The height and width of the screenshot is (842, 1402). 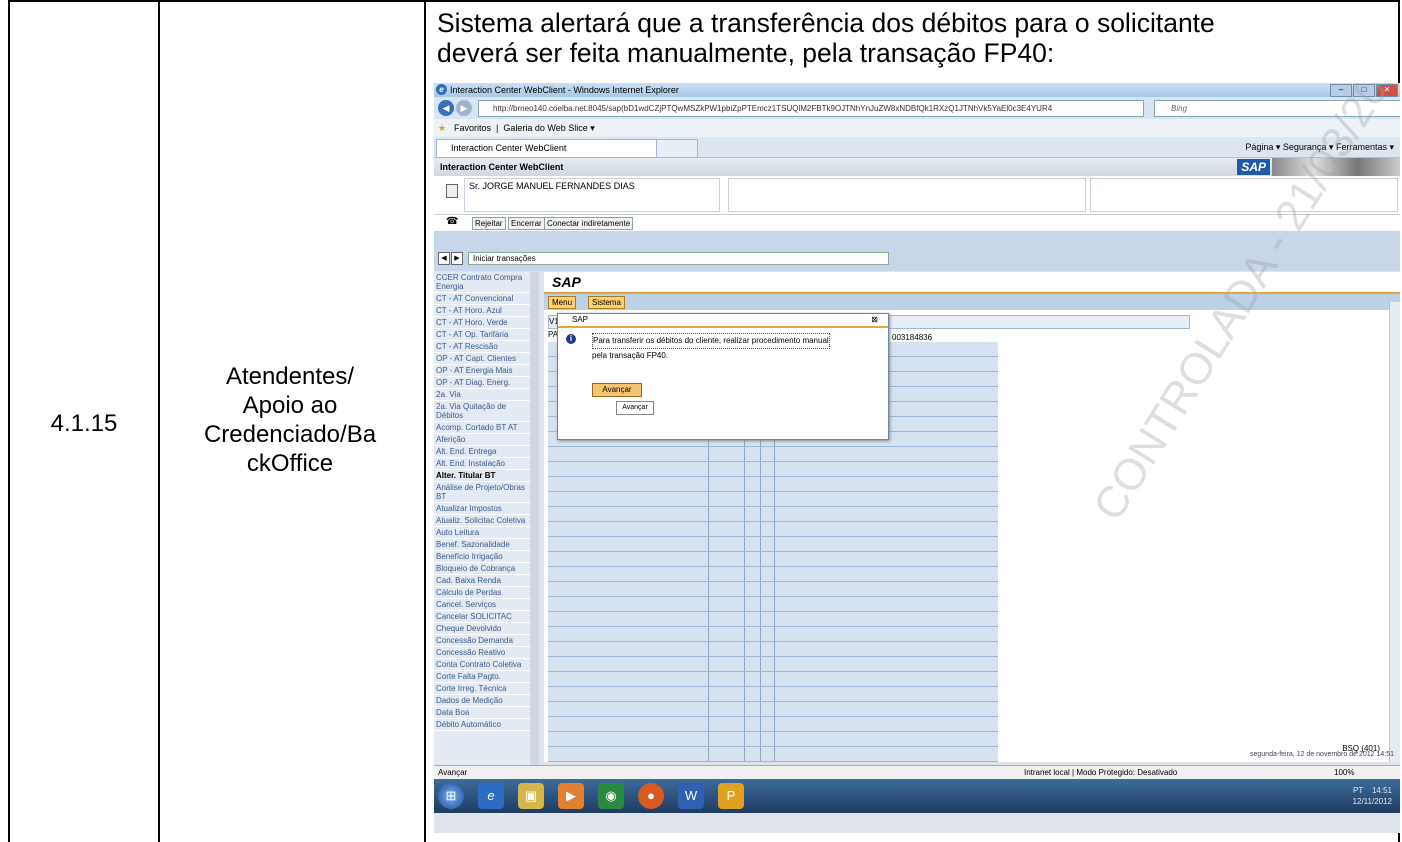 What do you see at coordinates (874, 320) in the screenshot?
I see `dialog-close-icon: ⊠` at bounding box center [874, 320].